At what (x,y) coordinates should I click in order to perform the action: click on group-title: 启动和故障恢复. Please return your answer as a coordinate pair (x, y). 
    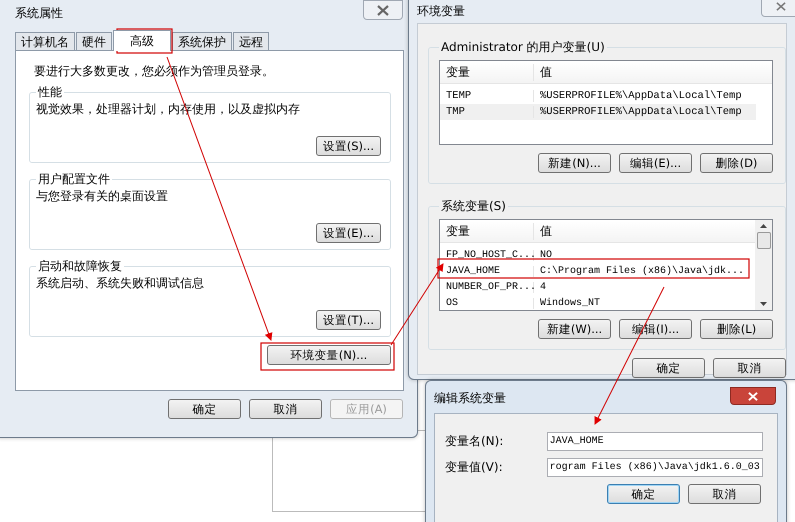
    Looking at the image, I should click on (80, 266).